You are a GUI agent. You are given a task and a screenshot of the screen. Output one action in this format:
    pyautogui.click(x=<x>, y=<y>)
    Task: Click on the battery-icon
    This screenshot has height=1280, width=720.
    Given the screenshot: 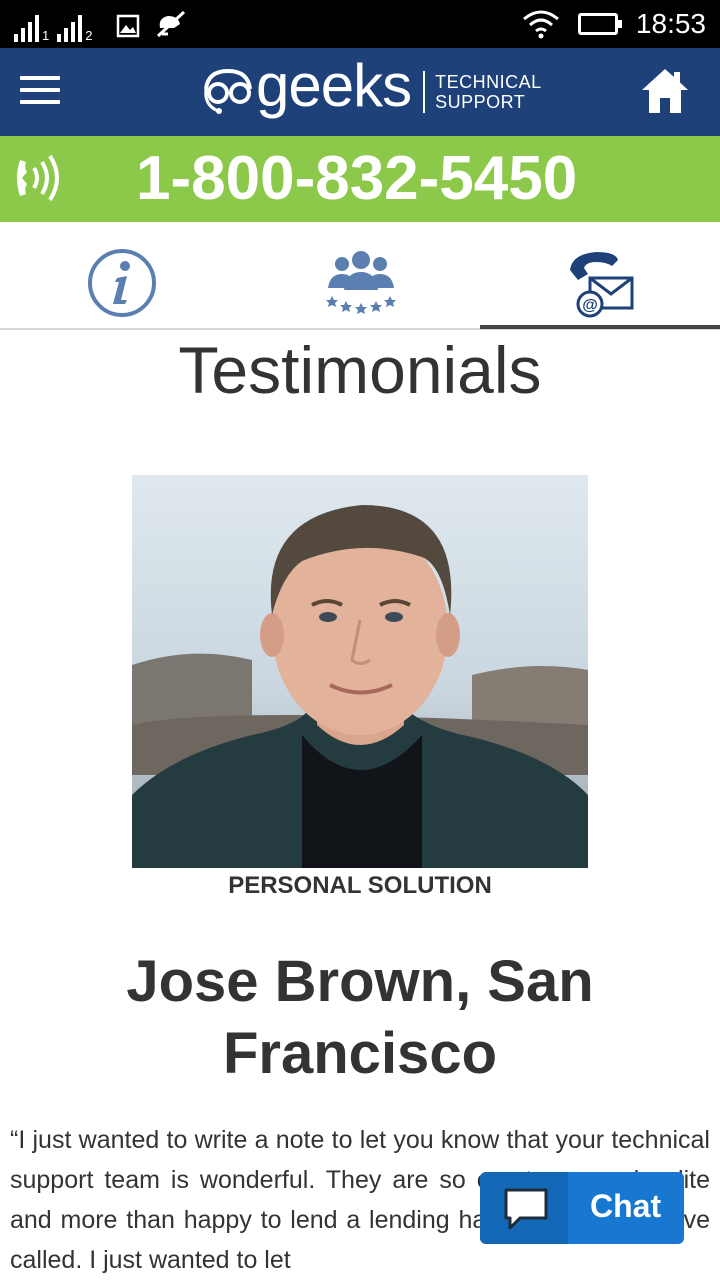 What is the action you would take?
    pyautogui.click(x=599, y=24)
    